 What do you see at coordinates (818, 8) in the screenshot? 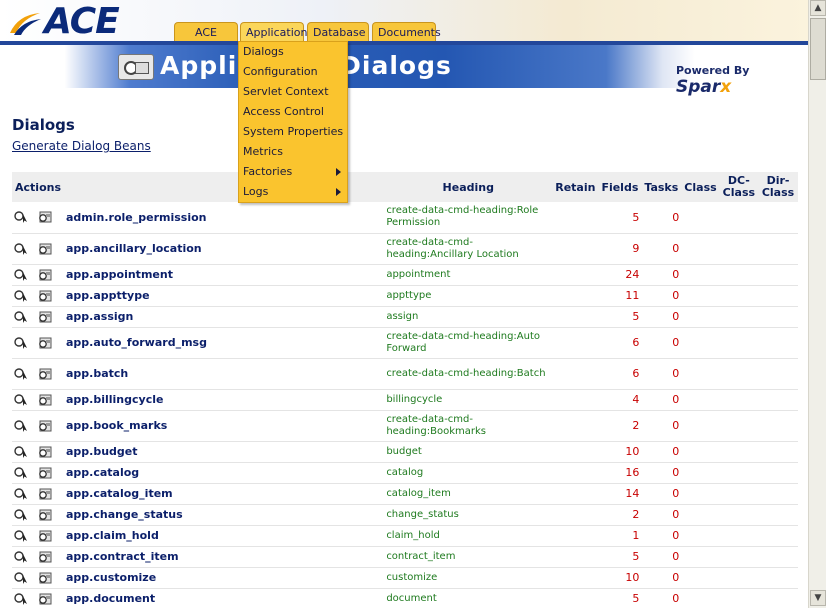
I see `scroll-up-icon: ▲` at bounding box center [818, 8].